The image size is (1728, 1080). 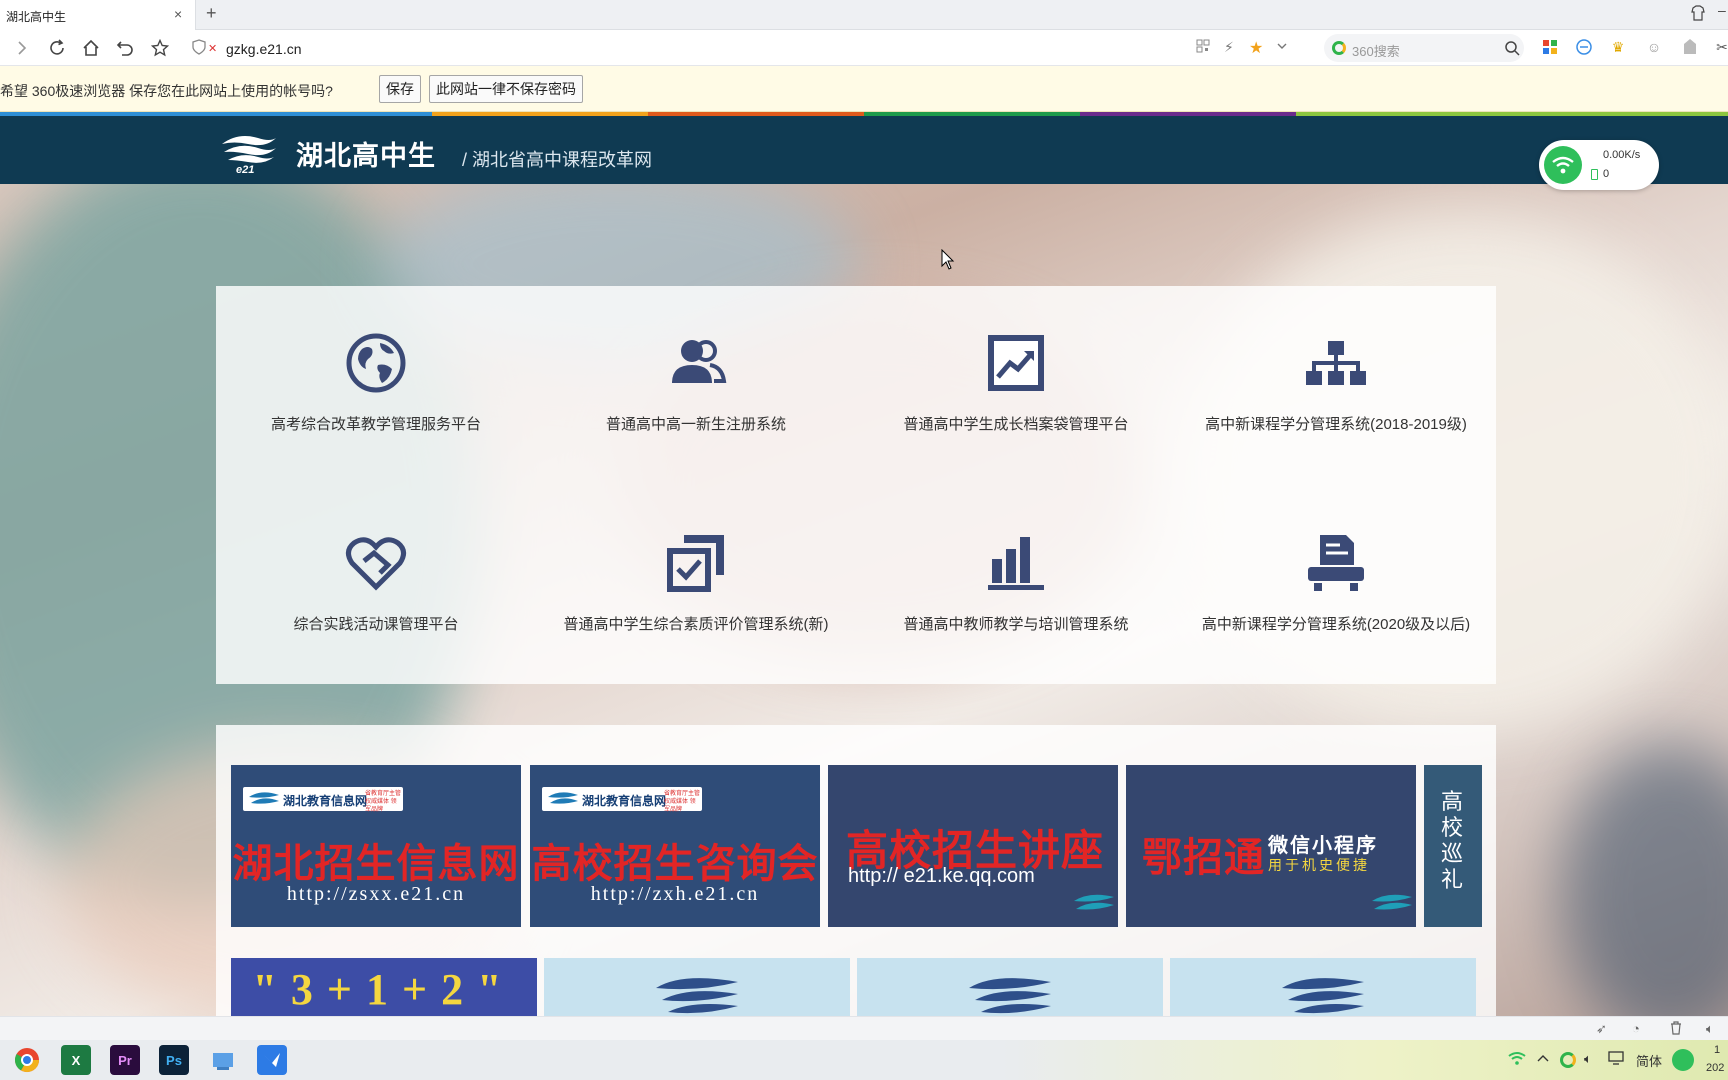 I want to click on service-item-credit-2018: 高中新课程学分管理系统(2018-2019级), so click(x=1336, y=411).